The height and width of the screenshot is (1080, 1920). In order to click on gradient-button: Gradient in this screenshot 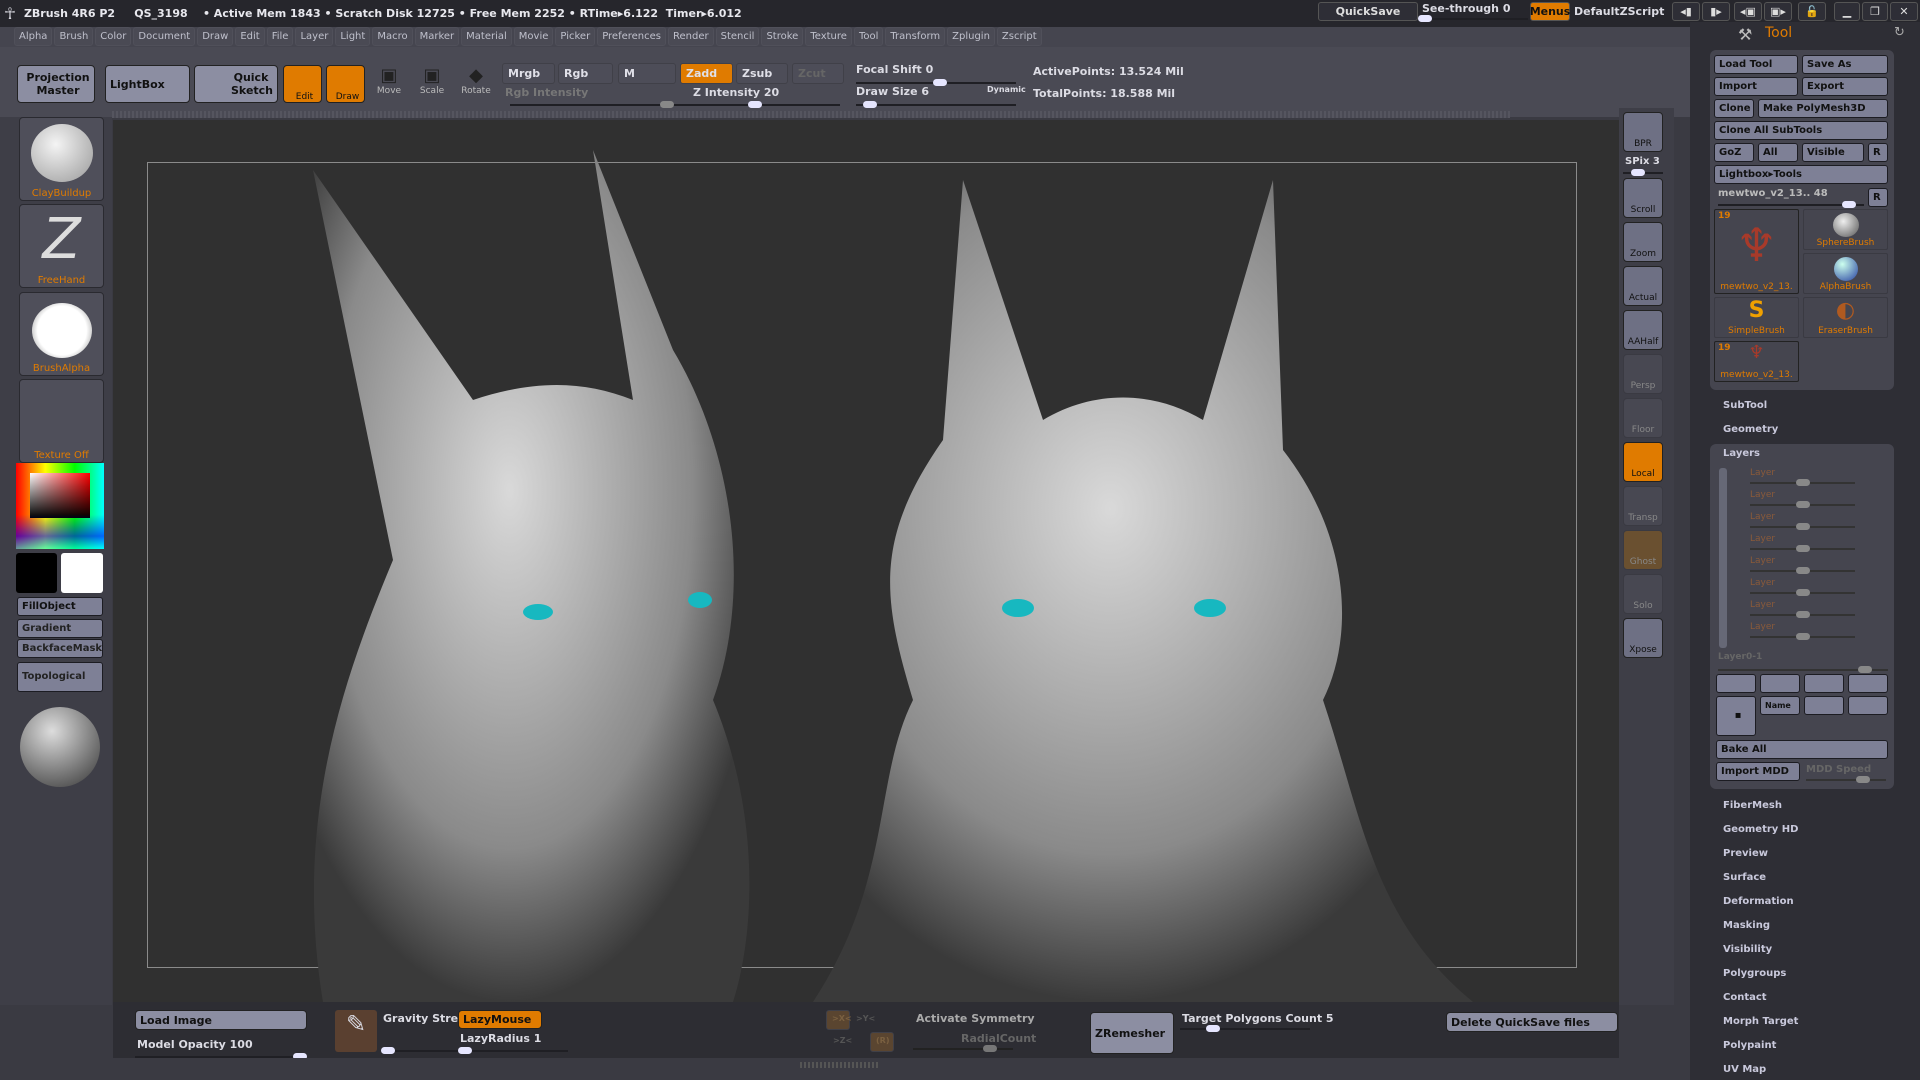, I will do `click(60, 628)`.